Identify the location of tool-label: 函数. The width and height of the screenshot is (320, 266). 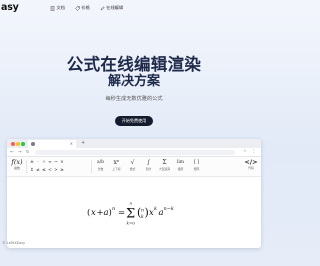
(16, 168).